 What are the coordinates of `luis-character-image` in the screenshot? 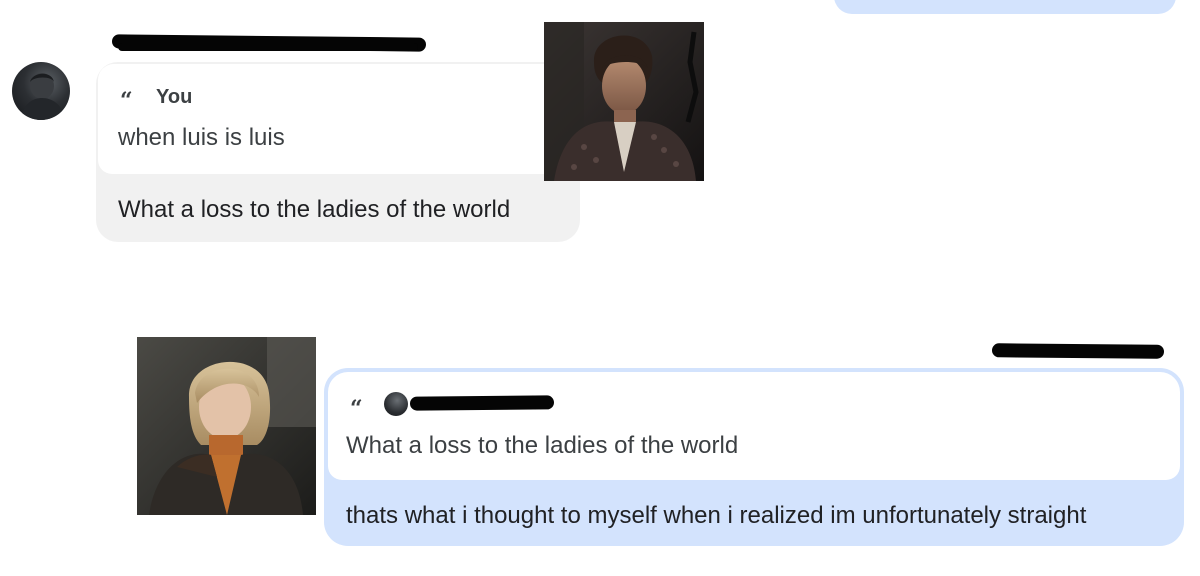 It's located at (624, 101).